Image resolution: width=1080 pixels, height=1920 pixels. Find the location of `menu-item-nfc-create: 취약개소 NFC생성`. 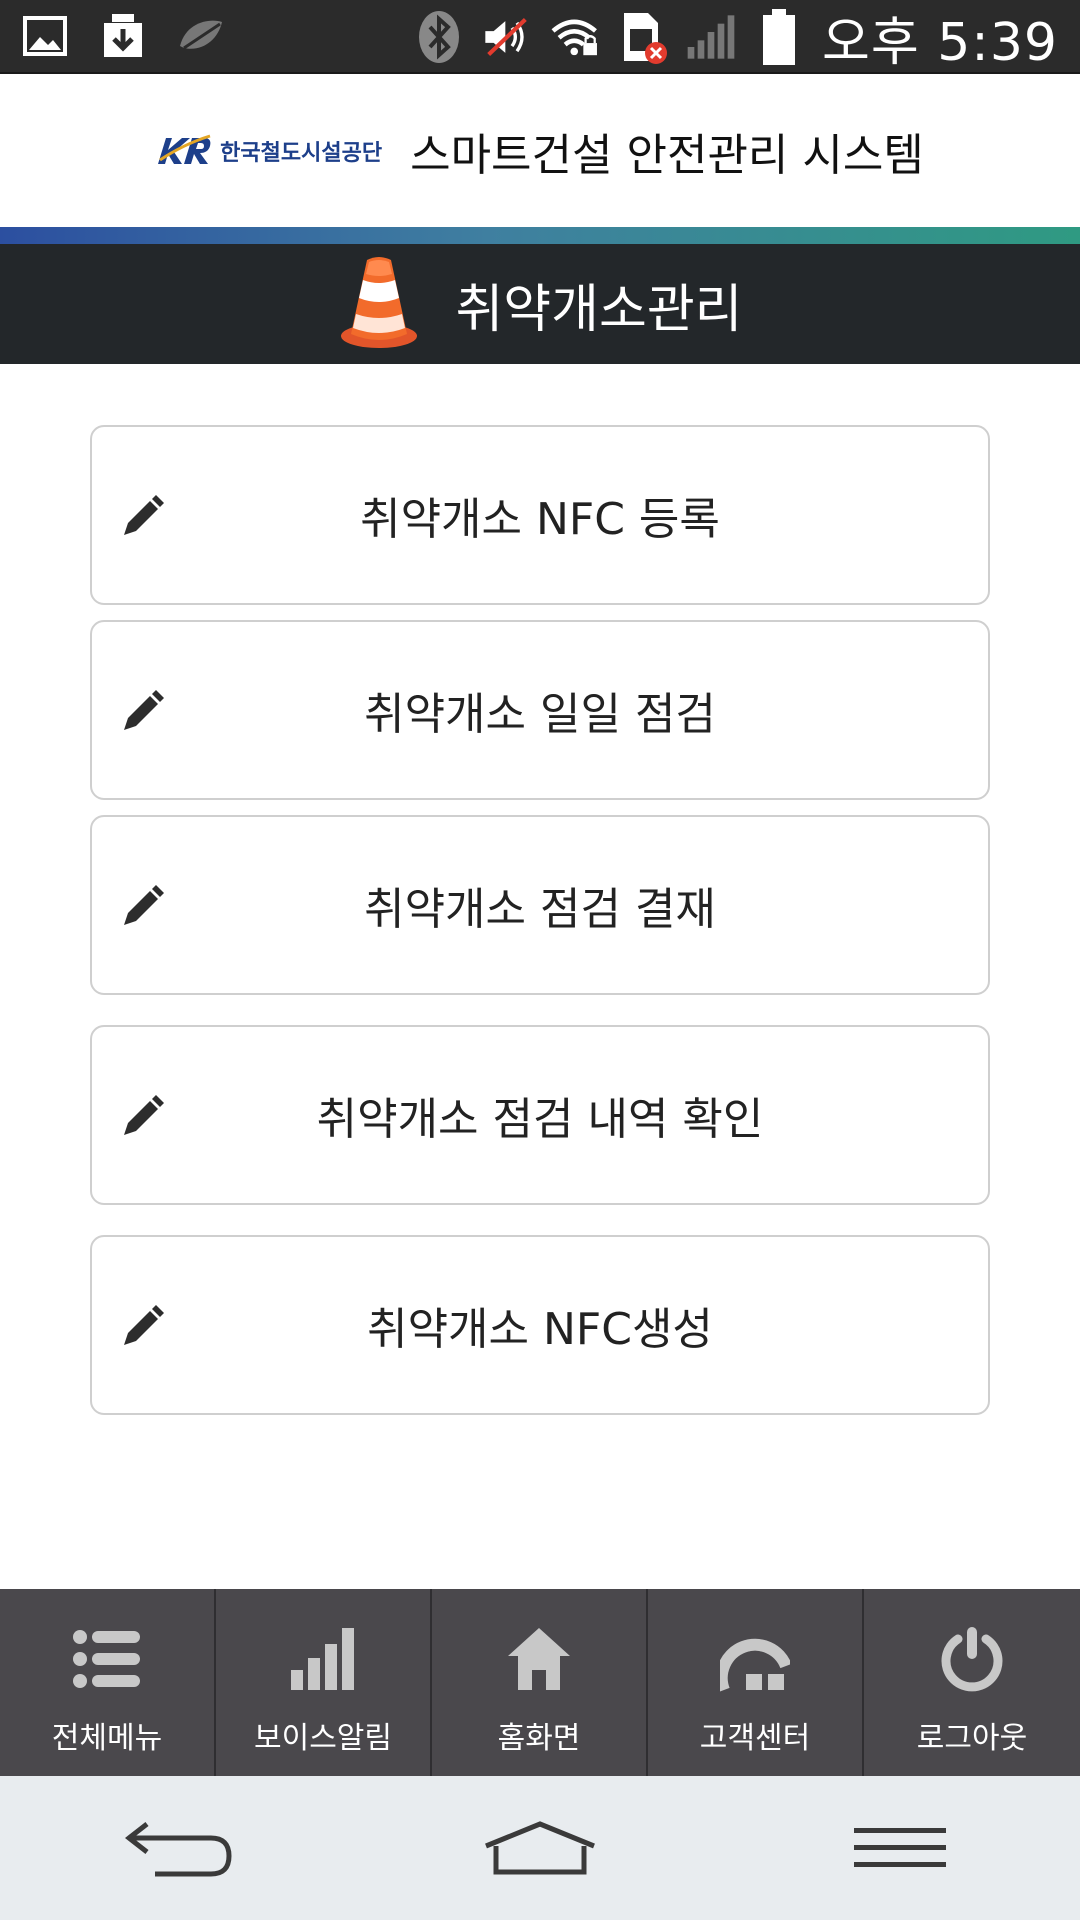

menu-item-nfc-create: 취약개소 NFC생성 is located at coordinates (540, 1325).